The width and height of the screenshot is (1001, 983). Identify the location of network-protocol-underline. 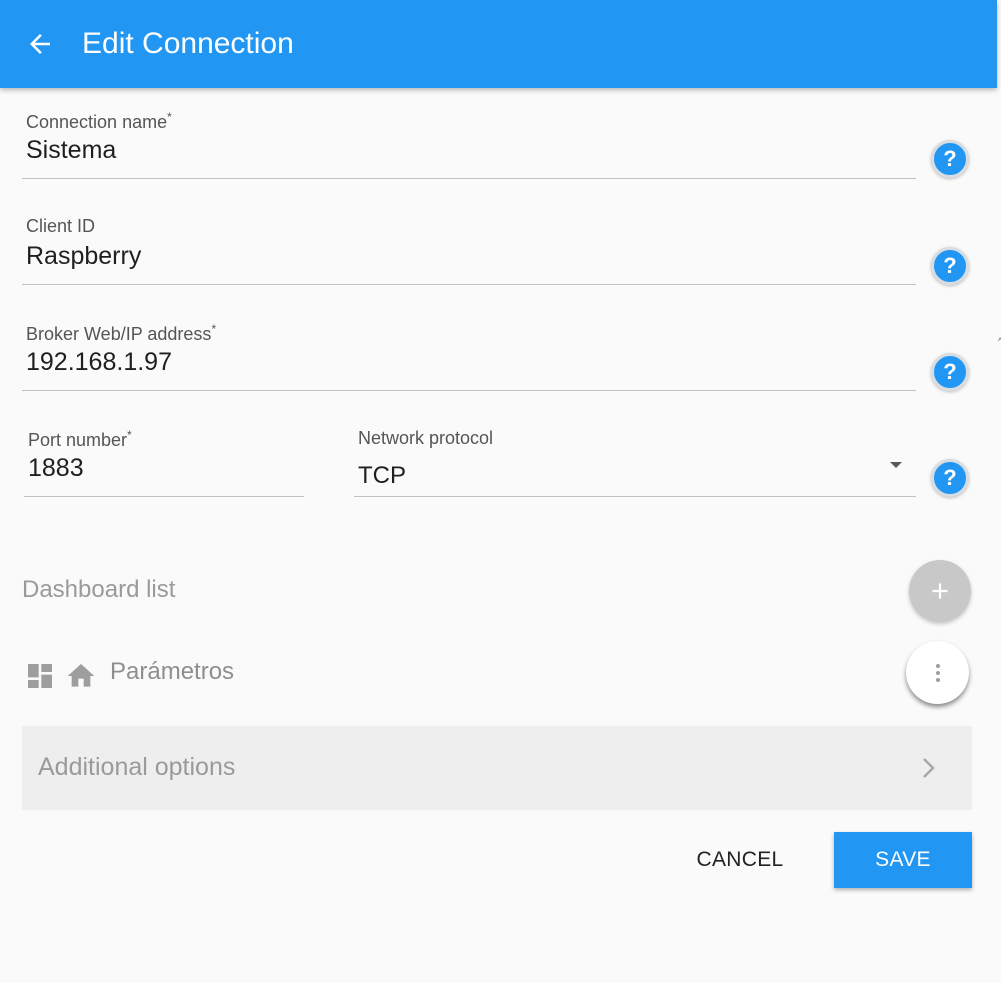
(635, 496).